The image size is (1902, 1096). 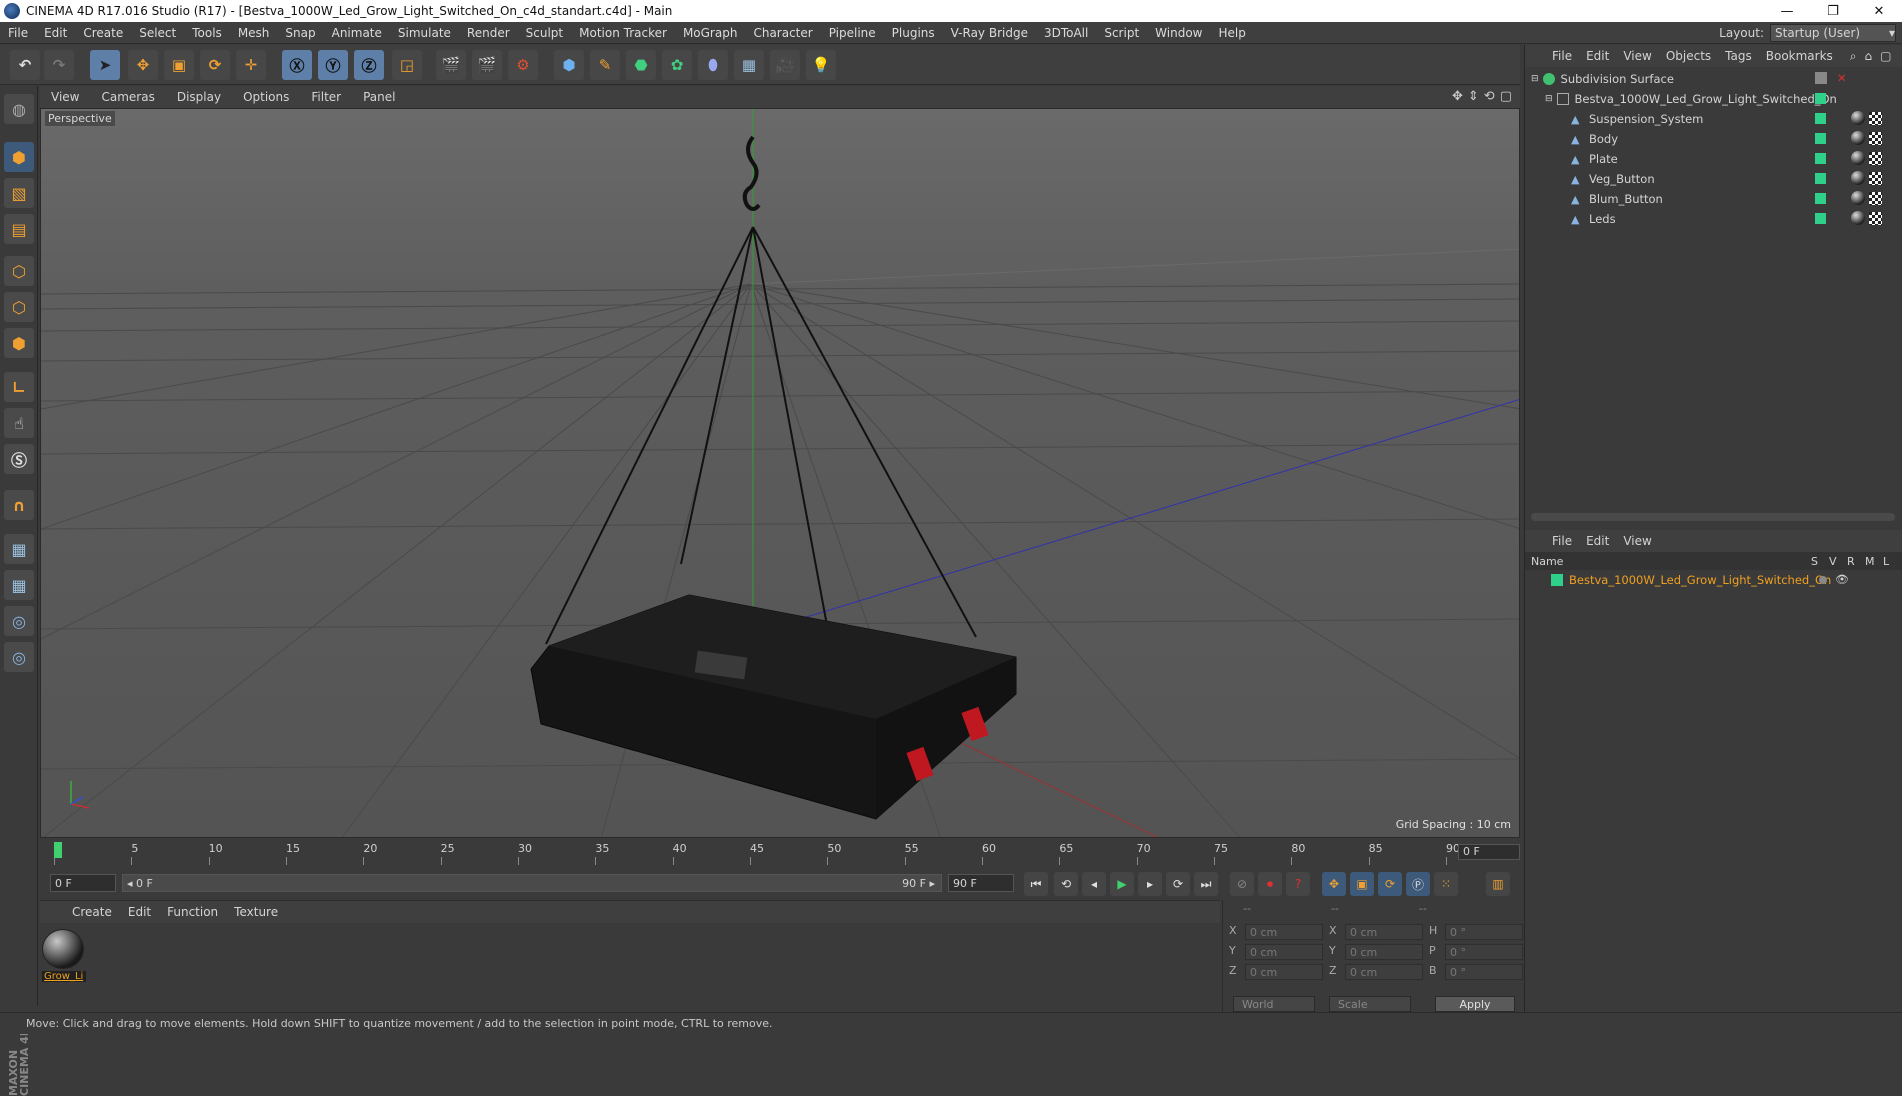 I want to click on restore-button: ❐, so click(x=1833, y=11).